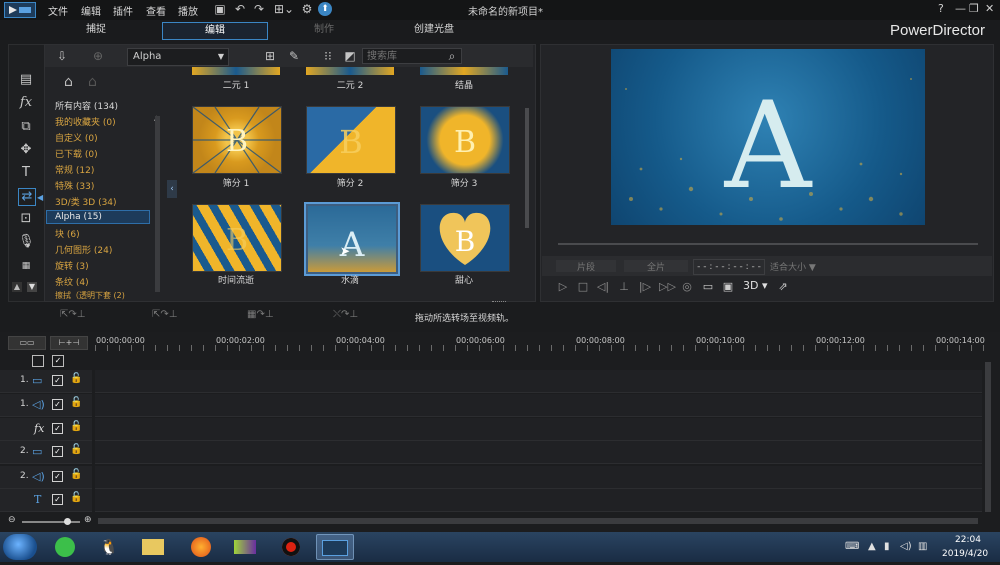 The image size is (1000, 565). What do you see at coordinates (96, 30) in the screenshot?
I see `tab-capture: 捕捉` at bounding box center [96, 30].